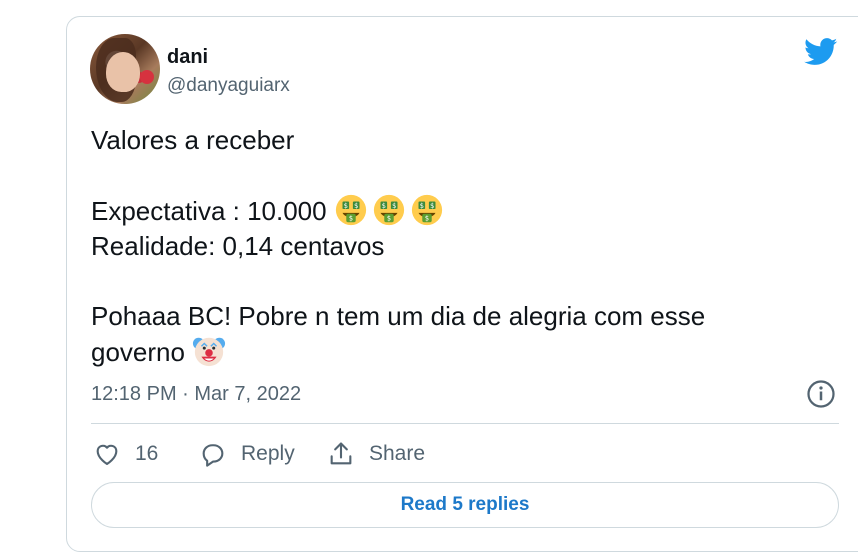 The image size is (858, 558). Describe the element at coordinates (341, 453) in the screenshot. I see `share-icon` at that location.